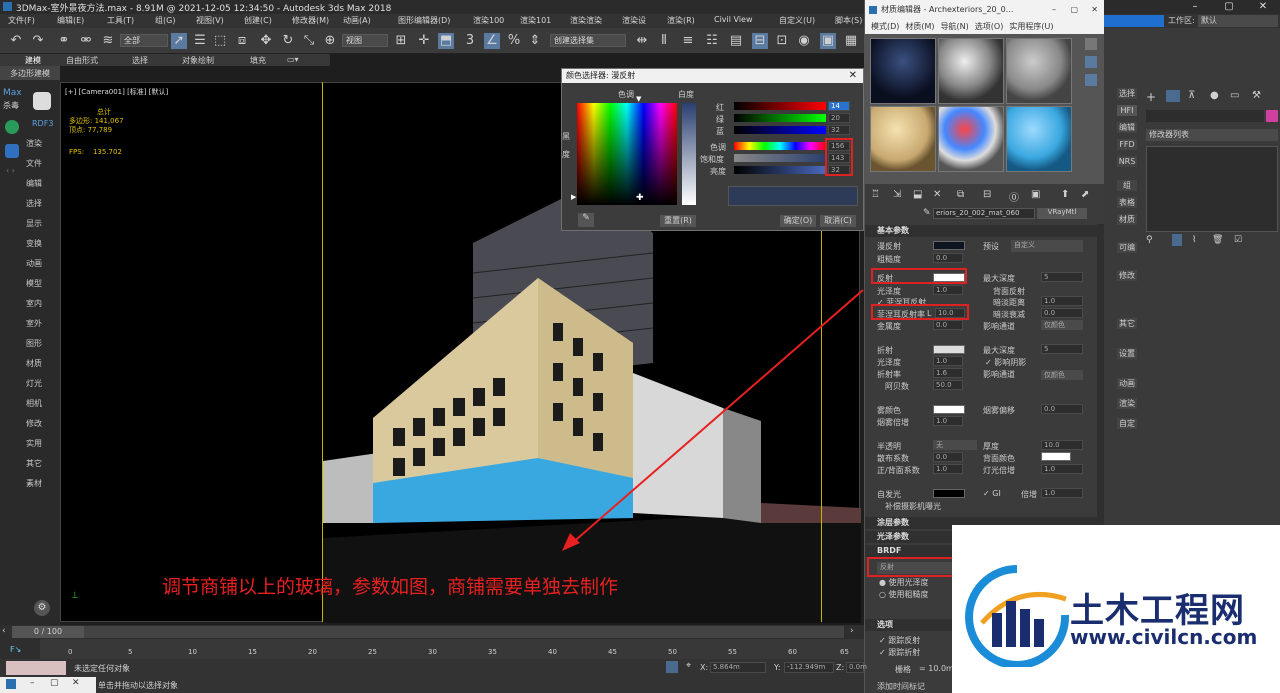  Describe the element at coordinates (780, 118) in the screenshot. I see `green-slider` at that location.